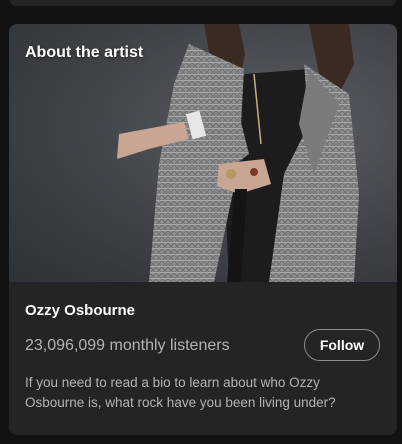 This screenshot has width=402, height=444. I want to click on artist-name-link: Ozzy Osbourne, so click(80, 310).